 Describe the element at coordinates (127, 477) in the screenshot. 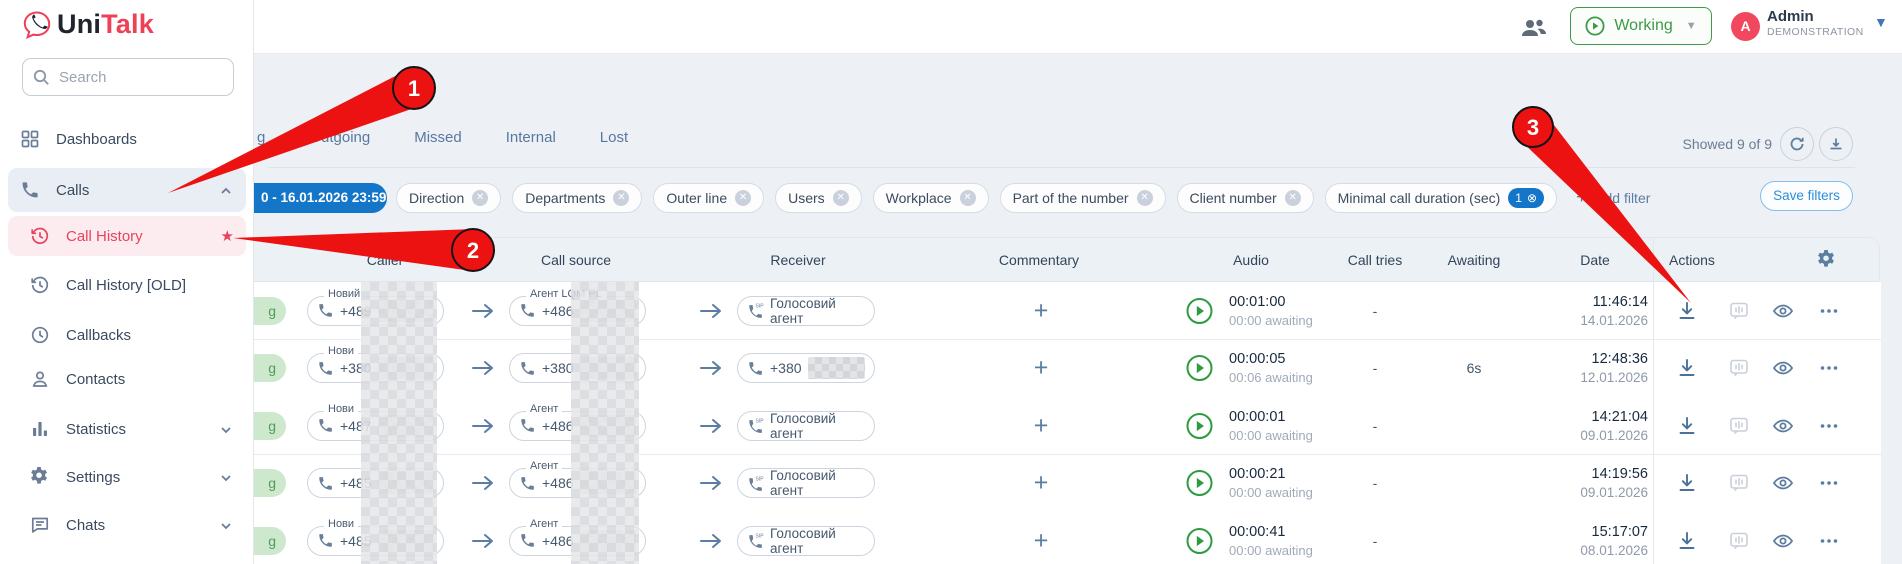

I see `sidebar-item-settings: Settings` at that location.